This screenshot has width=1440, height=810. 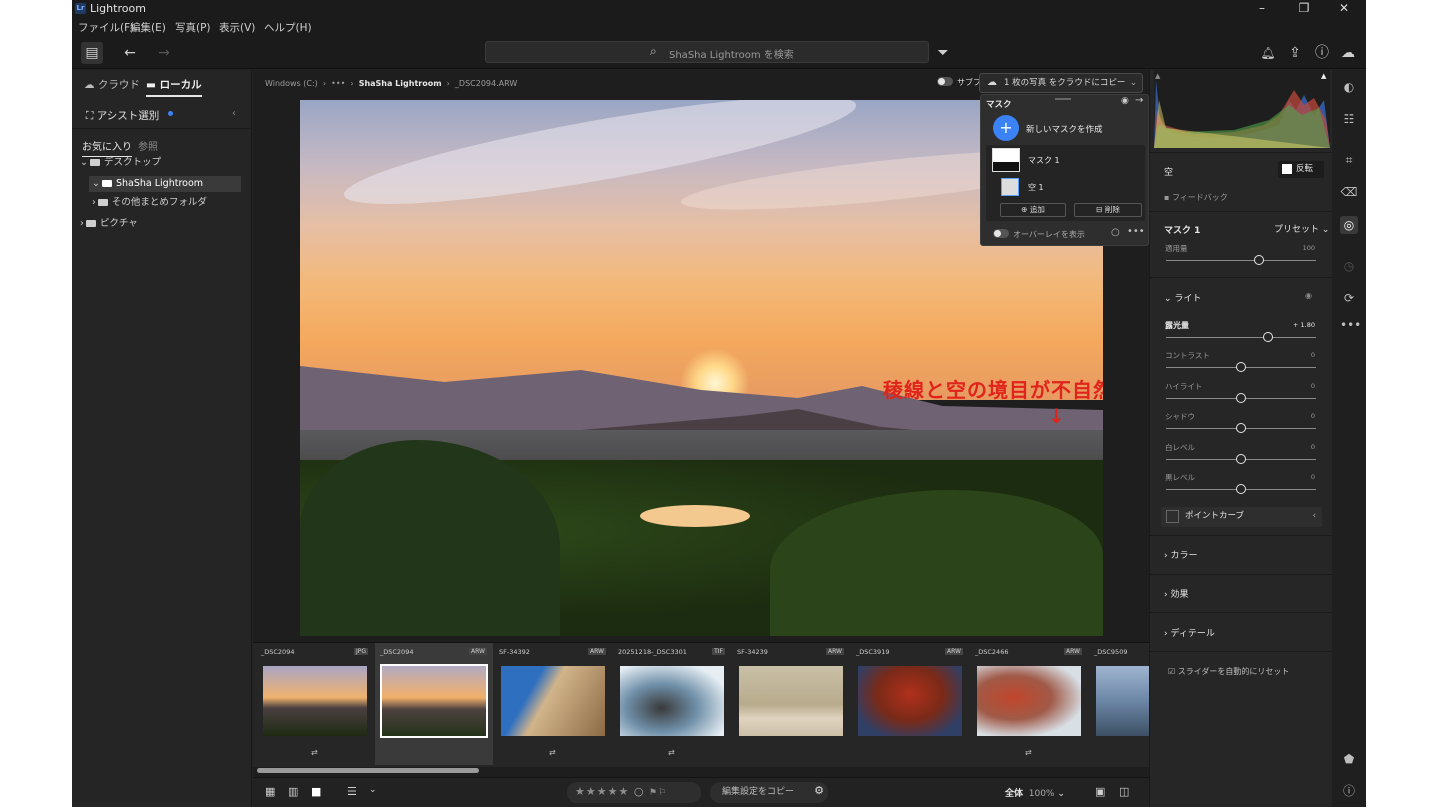 I want to click on more-options-icon: •••, so click(x=1136, y=231).